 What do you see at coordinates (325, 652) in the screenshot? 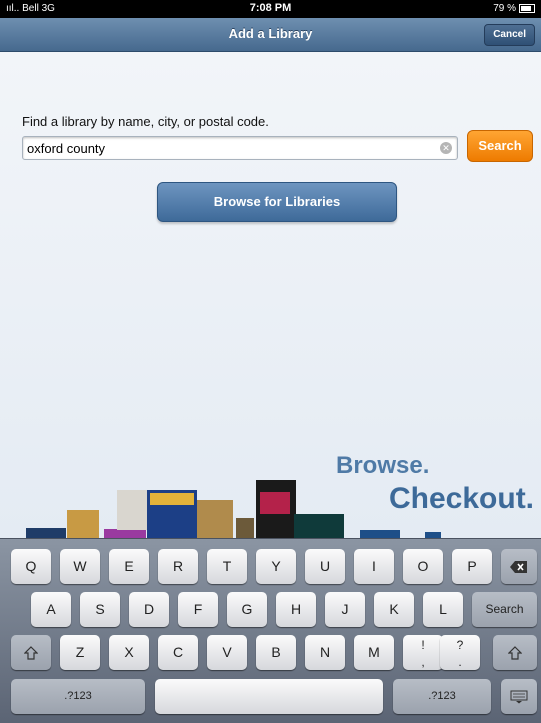
I see `key-n: N` at bounding box center [325, 652].